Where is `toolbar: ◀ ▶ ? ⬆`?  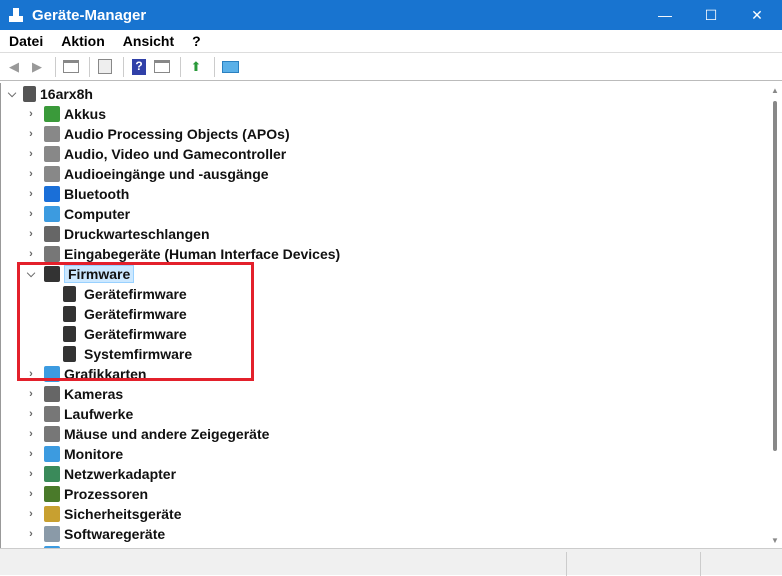
toolbar: ◀ ▶ ? ⬆ is located at coordinates (391, 66).